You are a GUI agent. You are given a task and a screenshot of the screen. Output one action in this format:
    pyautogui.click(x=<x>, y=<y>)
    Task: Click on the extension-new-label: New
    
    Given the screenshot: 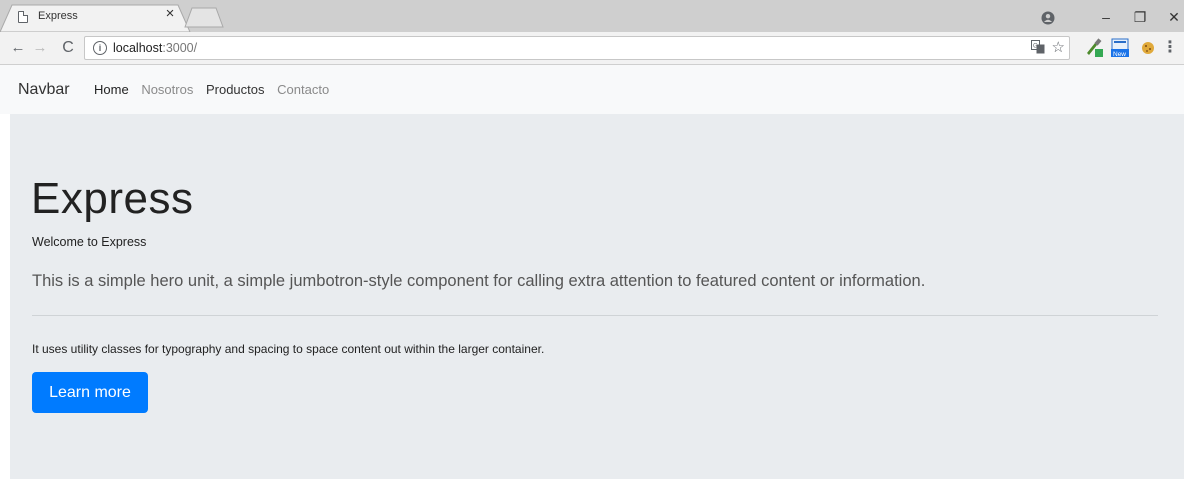 What is the action you would take?
    pyautogui.click(x=1119, y=54)
    